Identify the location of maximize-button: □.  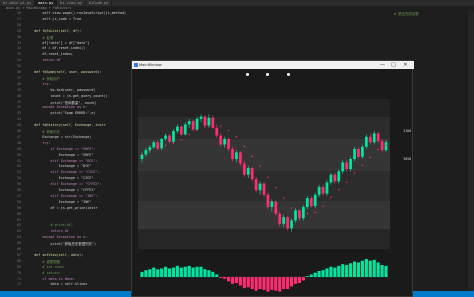
(393, 65).